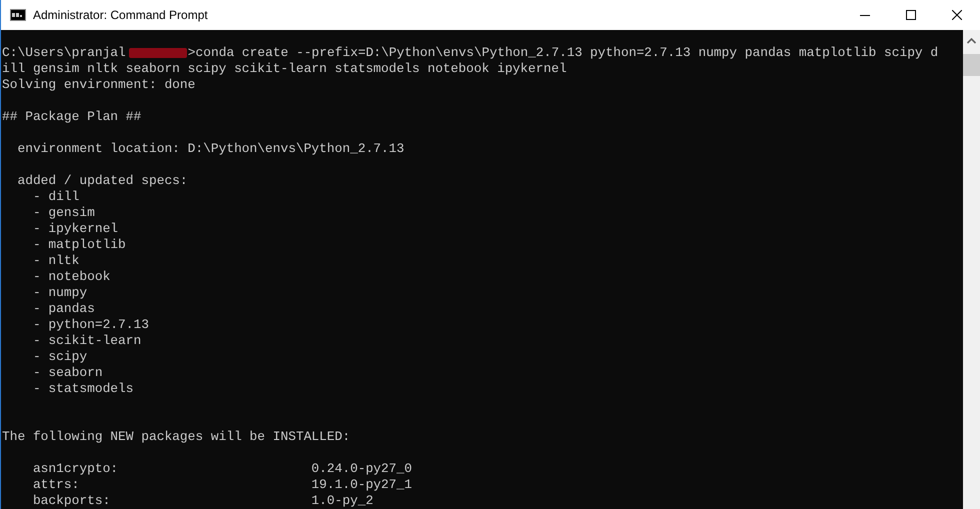 The width and height of the screenshot is (980, 509). Describe the element at coordinates (284, 68) in the screenshot. I see `console-line: ill gensim nltk seaborn scipy scikit-learn statsmodels notebook ipykernel` at that location.